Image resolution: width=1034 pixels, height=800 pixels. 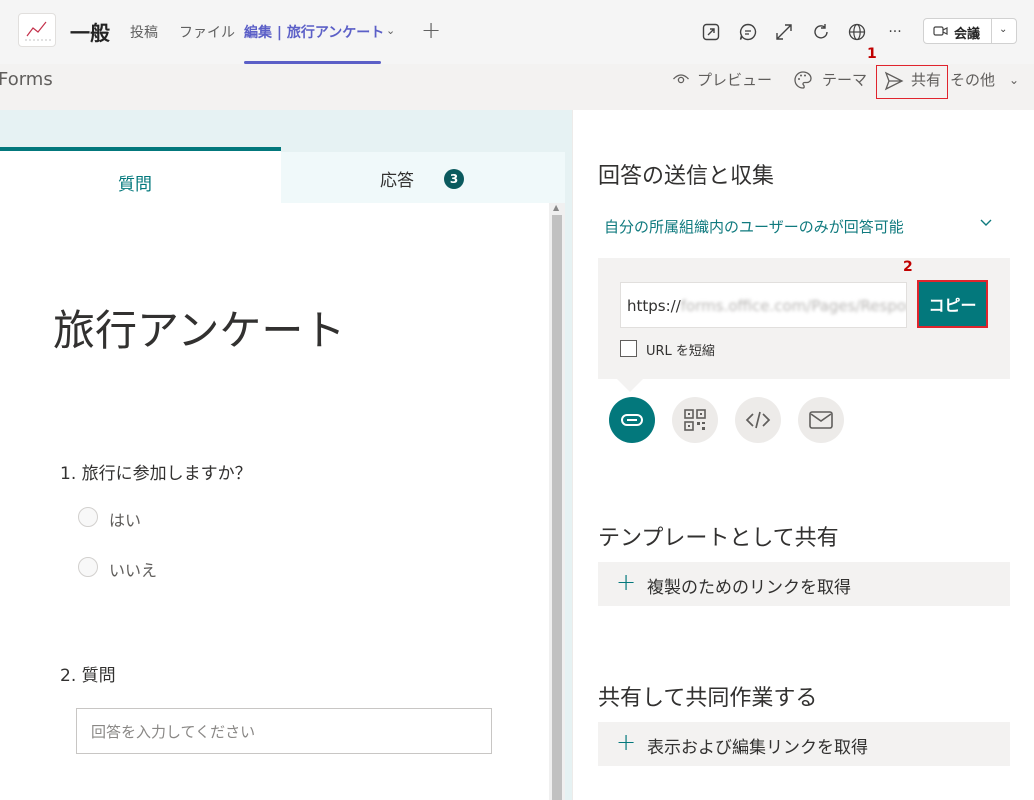 What do you see at coordinates (88, 567) in the screenshot?
I see `radio-option-no` at bounding box center [88, 567].